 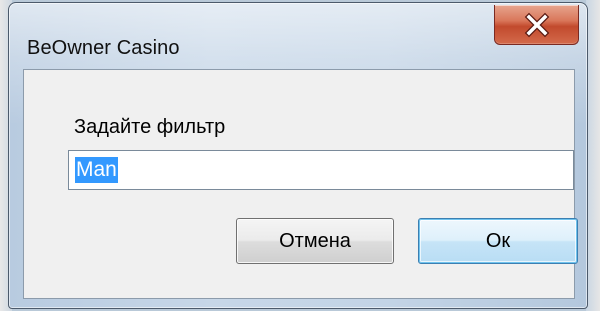 I want to click on window-title: BeOwner Casino, so click(x=103, y=48).